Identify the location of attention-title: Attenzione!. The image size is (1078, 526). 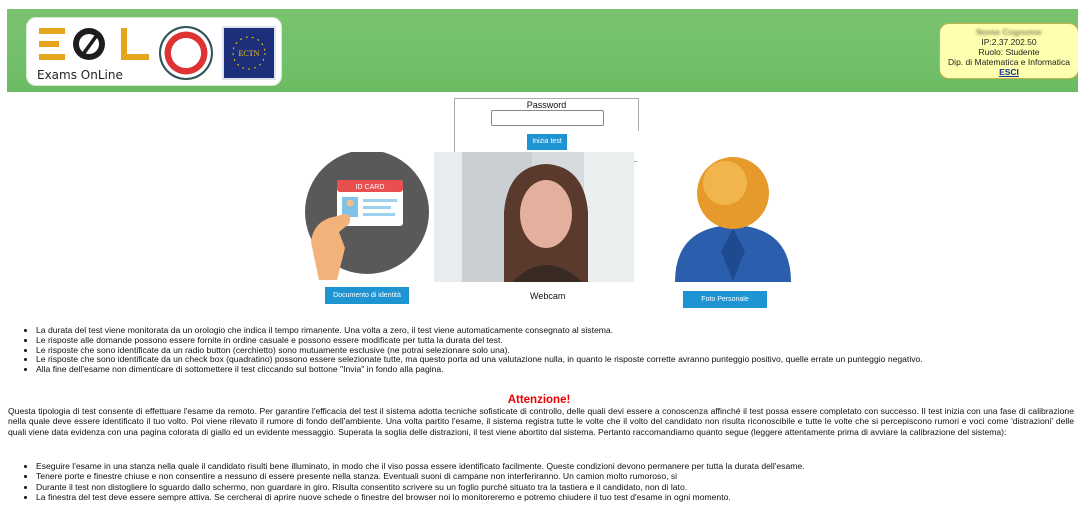
(539, 400).